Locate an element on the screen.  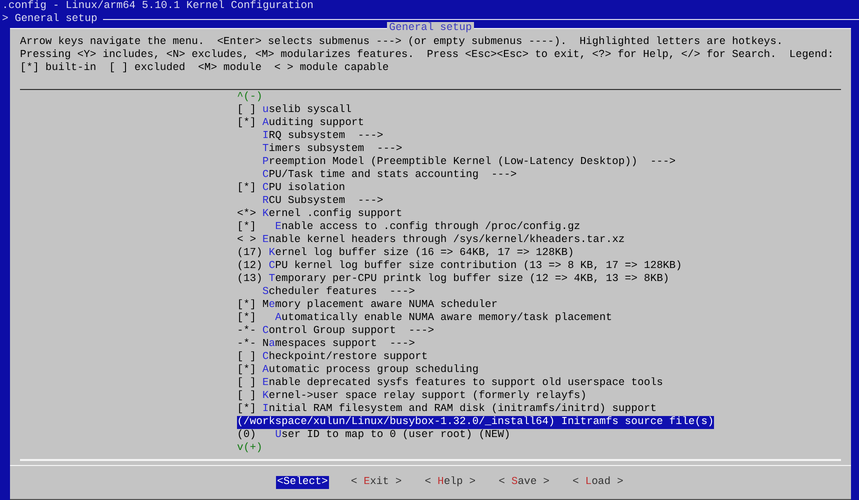
scroll-down-indicator: v(+) is located at coordinates (249, 448).